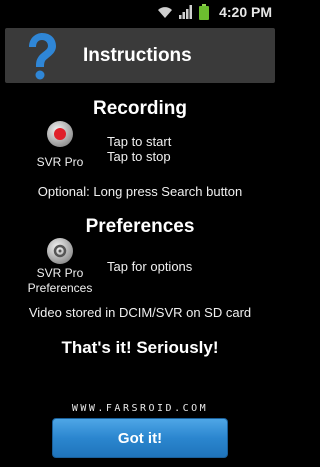 The height and width of the screenshot is (467, 320). Describe the element at coordinates (139, 156) in the screenshot. I see `tap-to-stop-text: Tap to stop` at that location.